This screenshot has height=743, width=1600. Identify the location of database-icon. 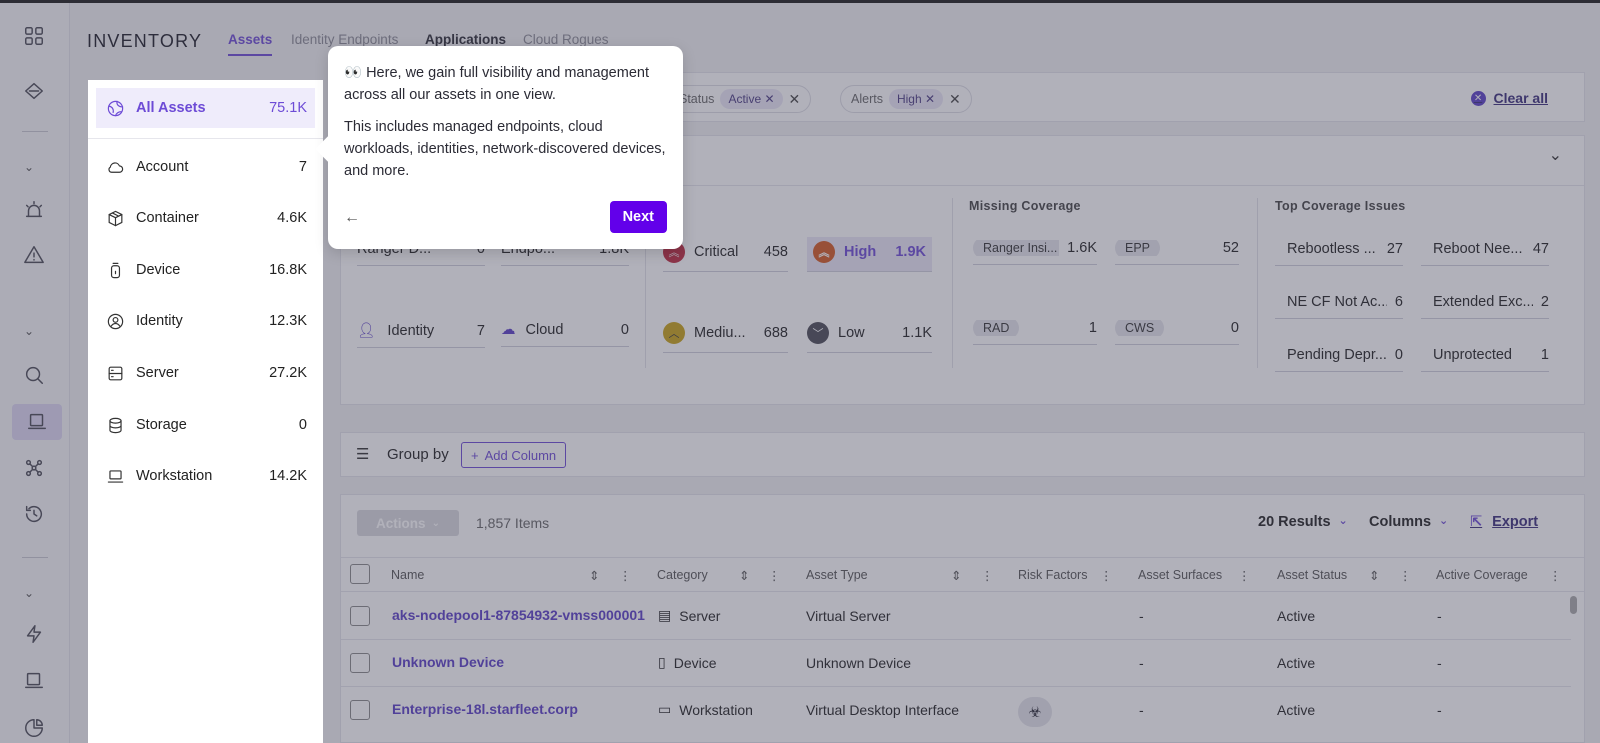
(115, 425).